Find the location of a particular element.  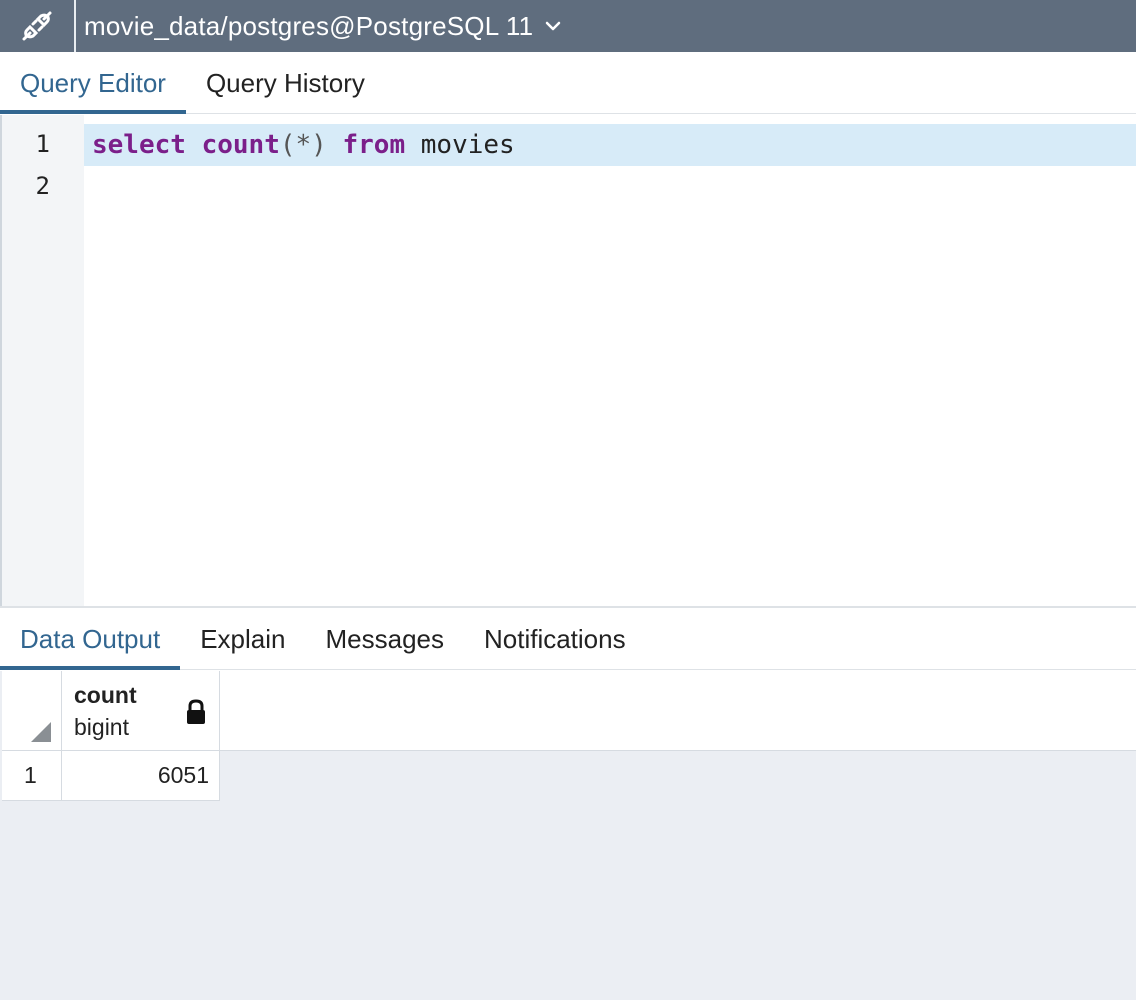

tab-data-output: Data Output is located at coordinates (90, 639).